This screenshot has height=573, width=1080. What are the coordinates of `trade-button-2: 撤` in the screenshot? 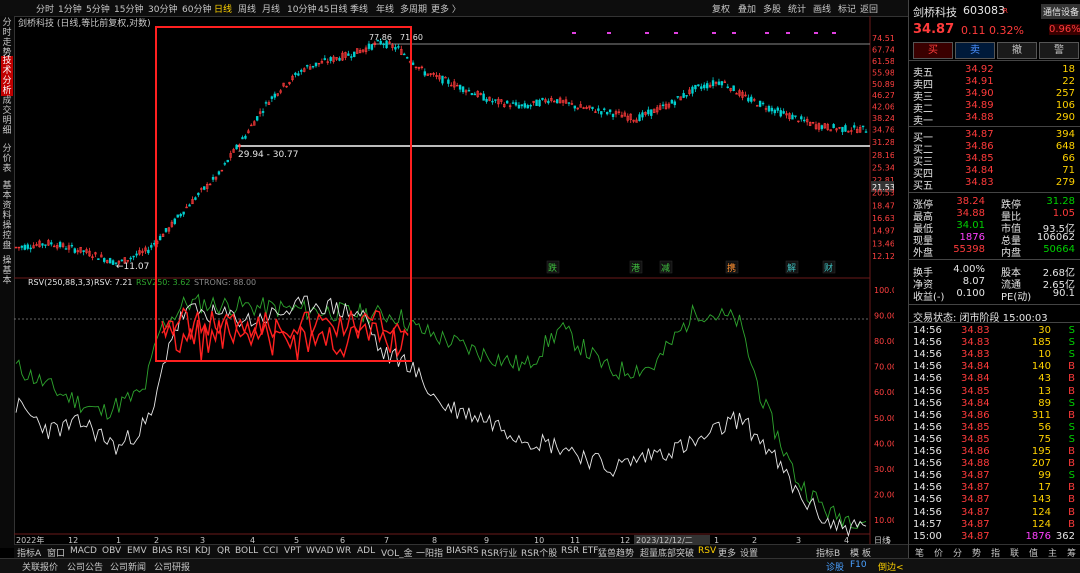 It's located at (1017, 50).